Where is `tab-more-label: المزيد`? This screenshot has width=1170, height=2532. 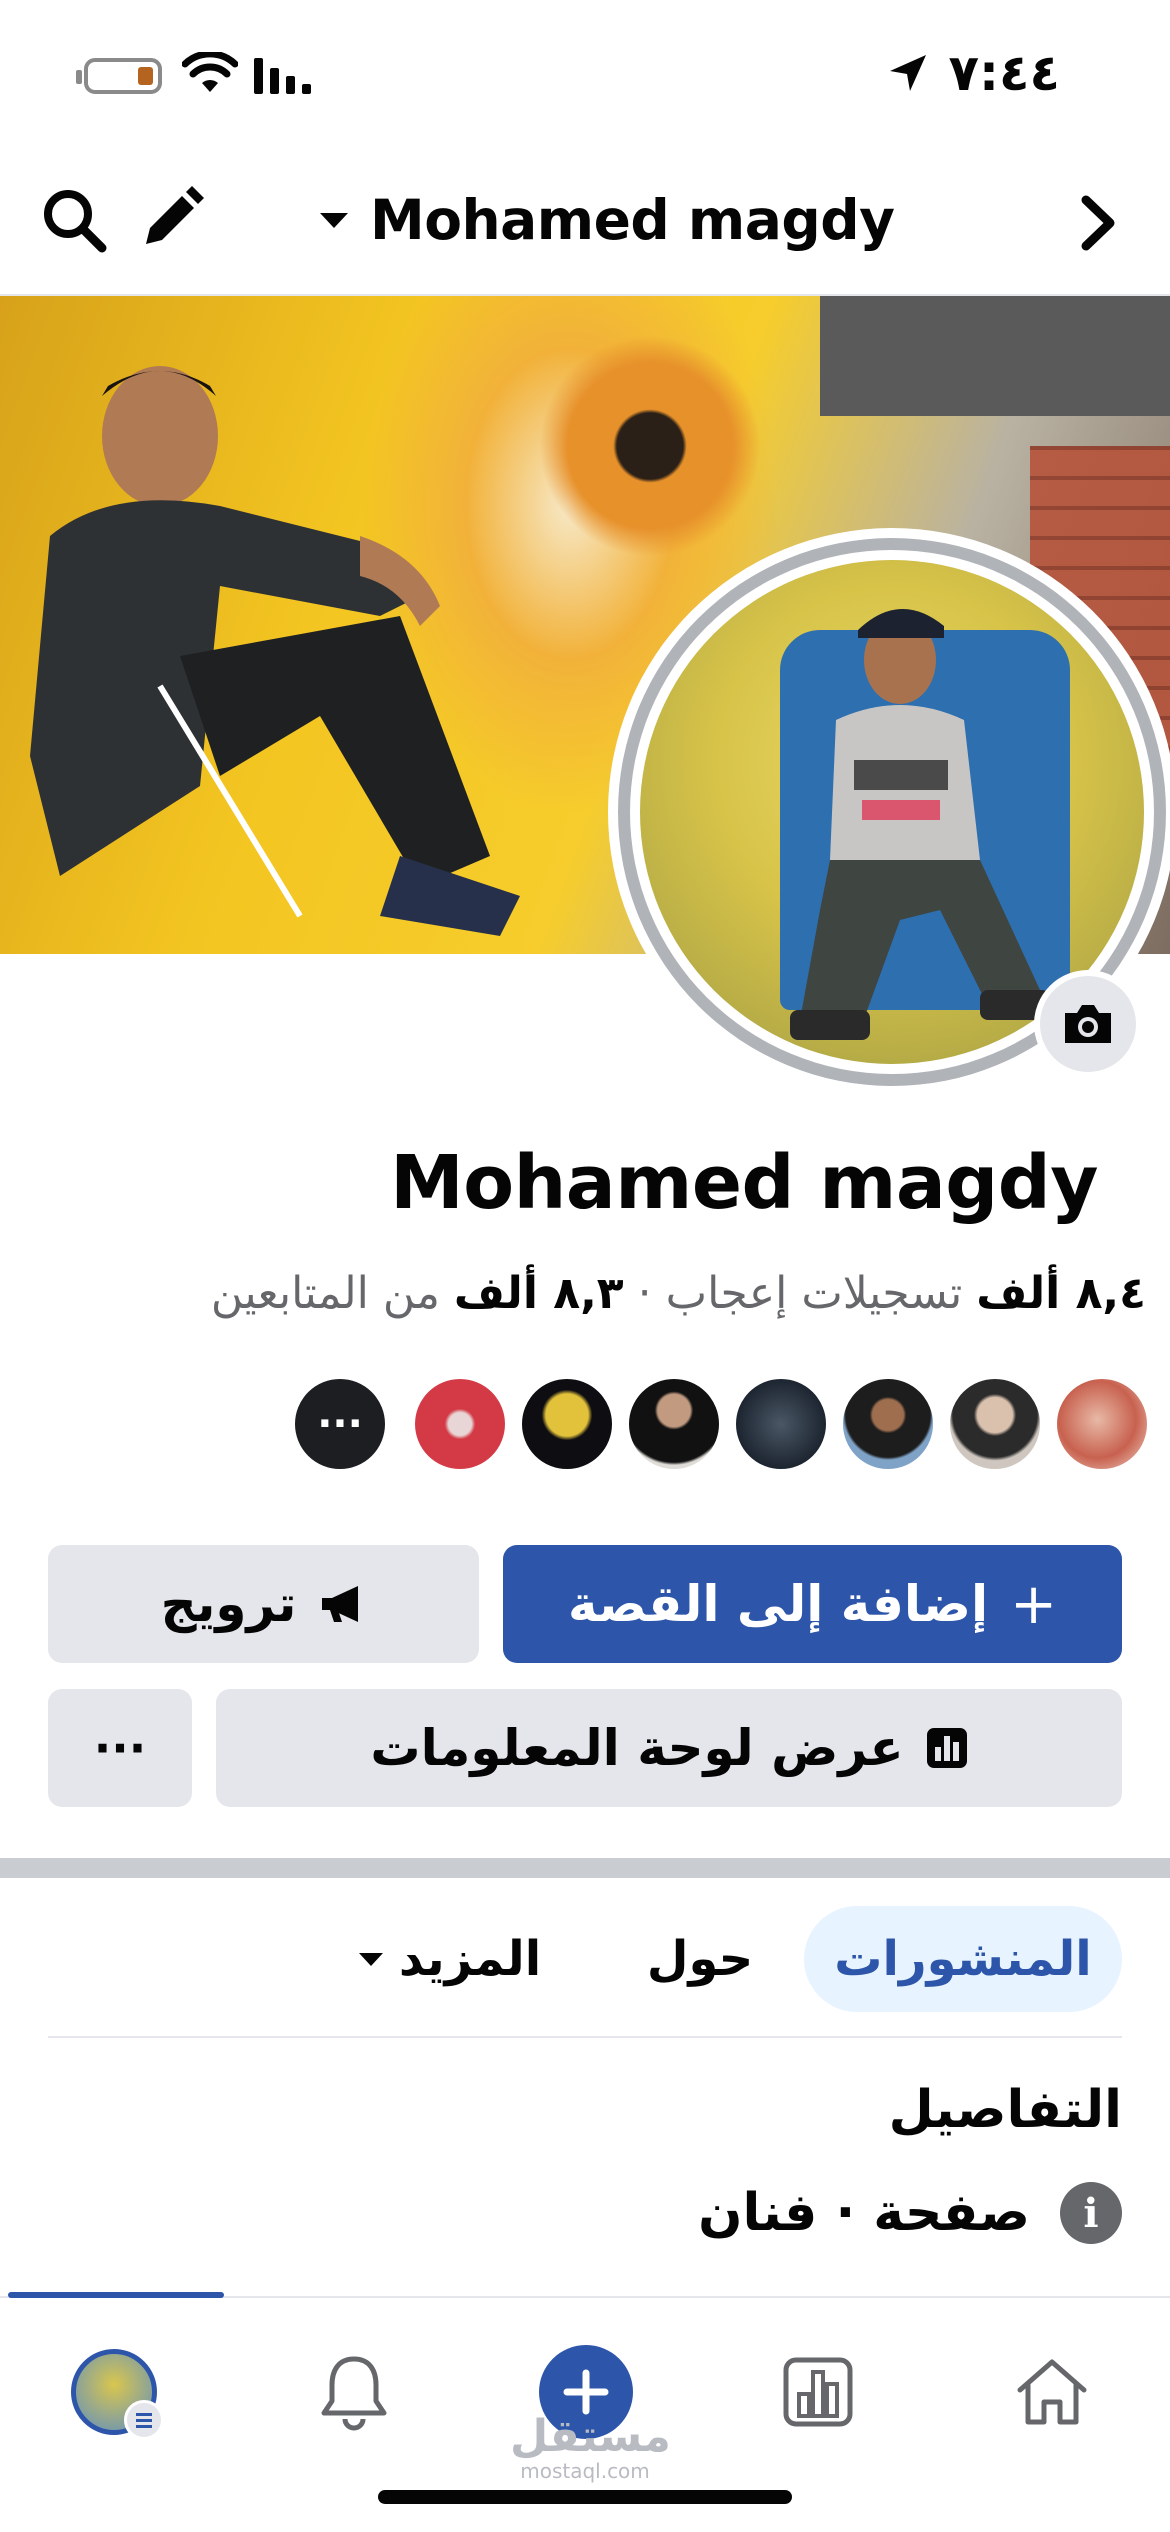
tab-more-label: المزيد is located at coordinates (470, 1959).